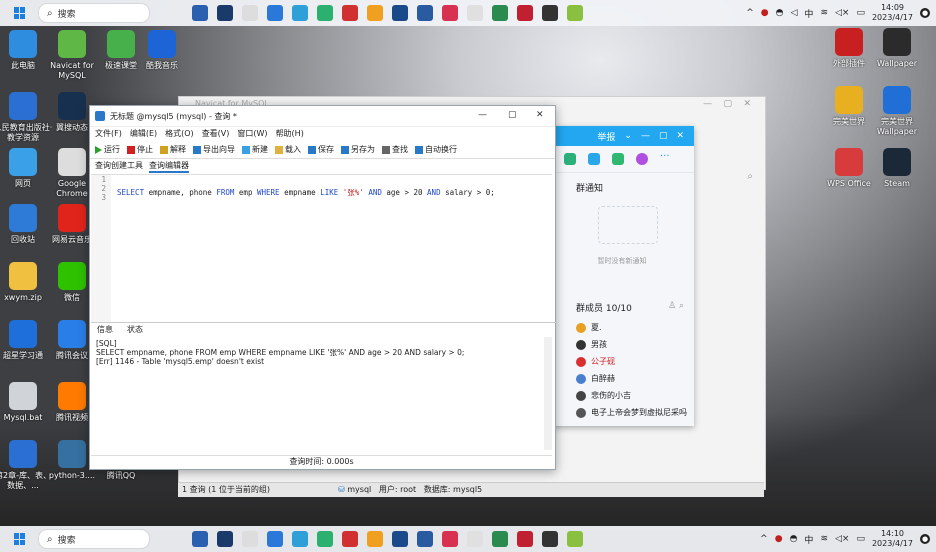  What do you see at coordinates (645, 136) in the screenshot?
I see `minimize-icon: —` at bounding box center [645, 136].